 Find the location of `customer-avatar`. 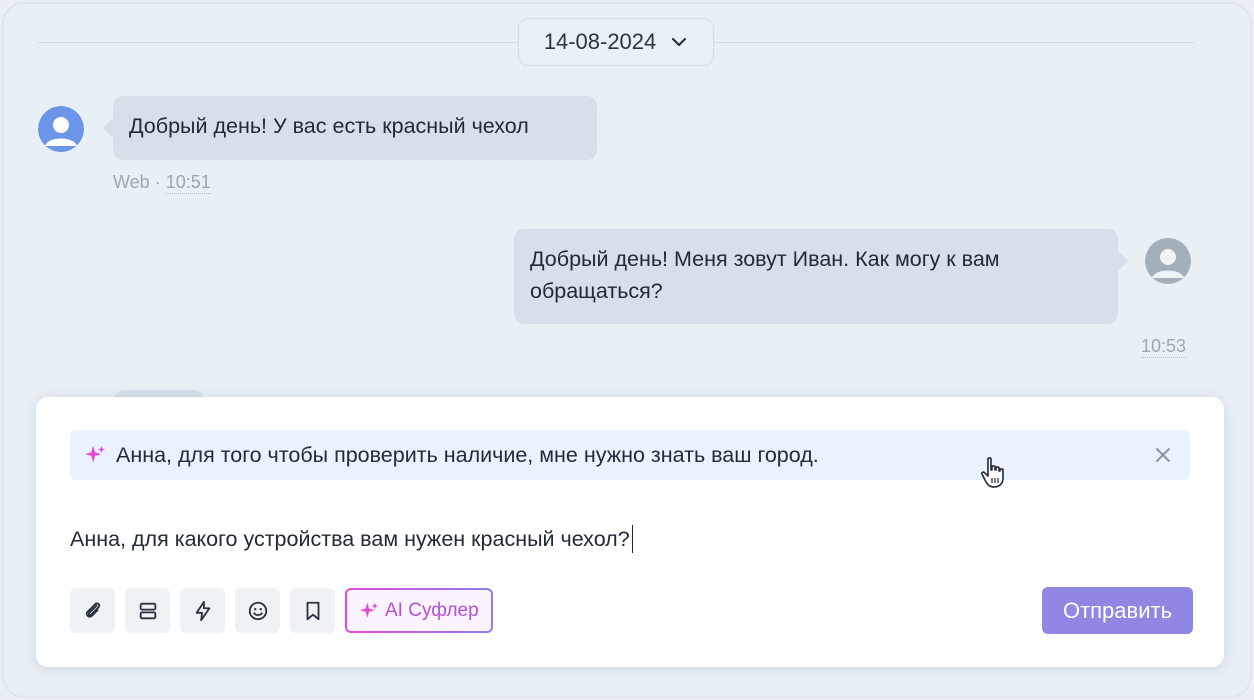

customer-avatar is located at coordinates (61, 129).